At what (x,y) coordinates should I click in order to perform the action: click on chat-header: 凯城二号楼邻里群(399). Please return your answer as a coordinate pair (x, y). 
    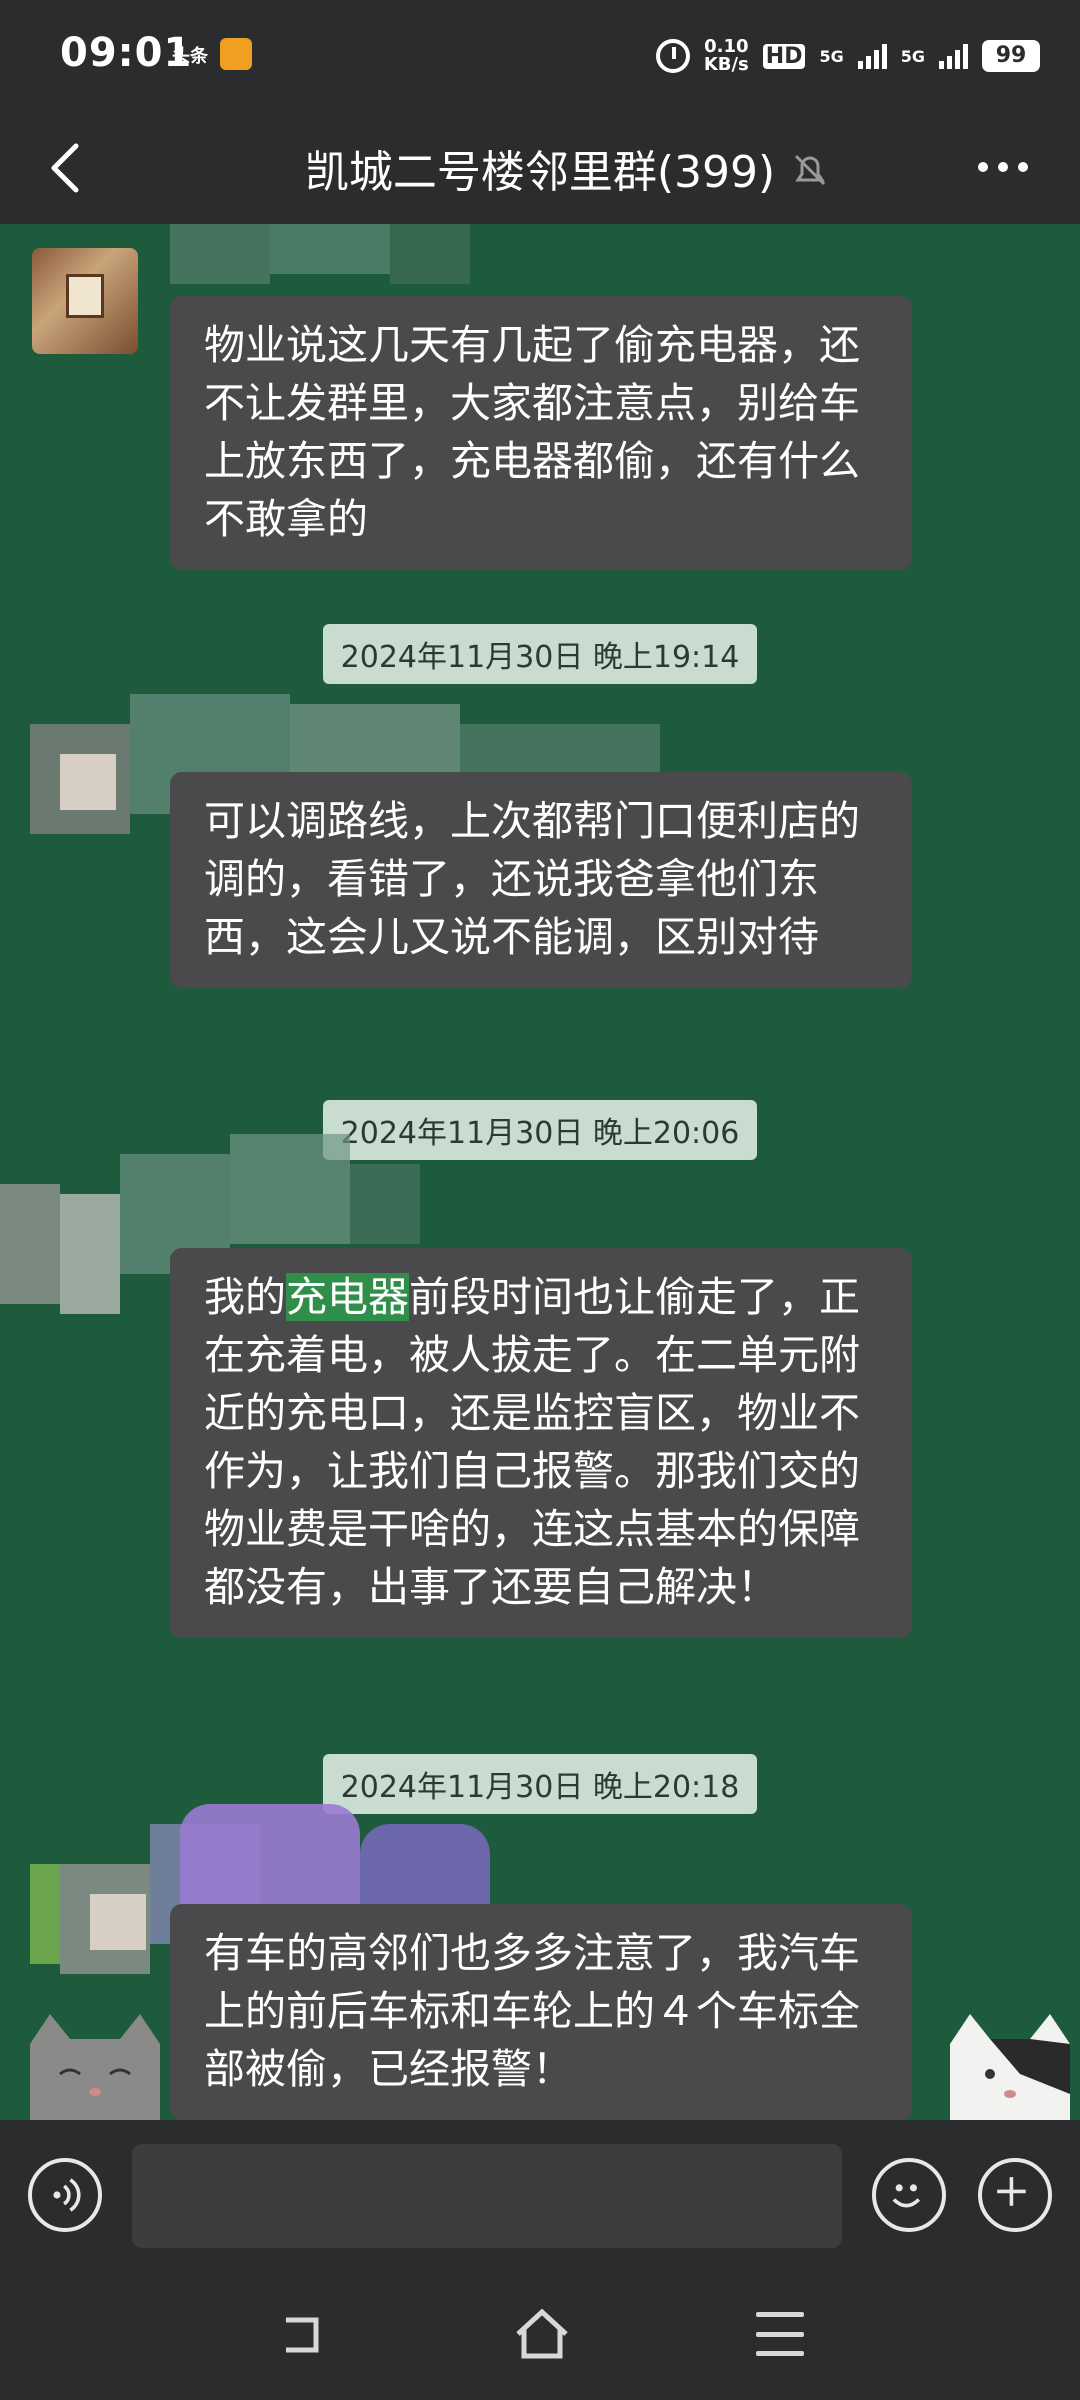
    Looking at the image, I should click on (540, 168).